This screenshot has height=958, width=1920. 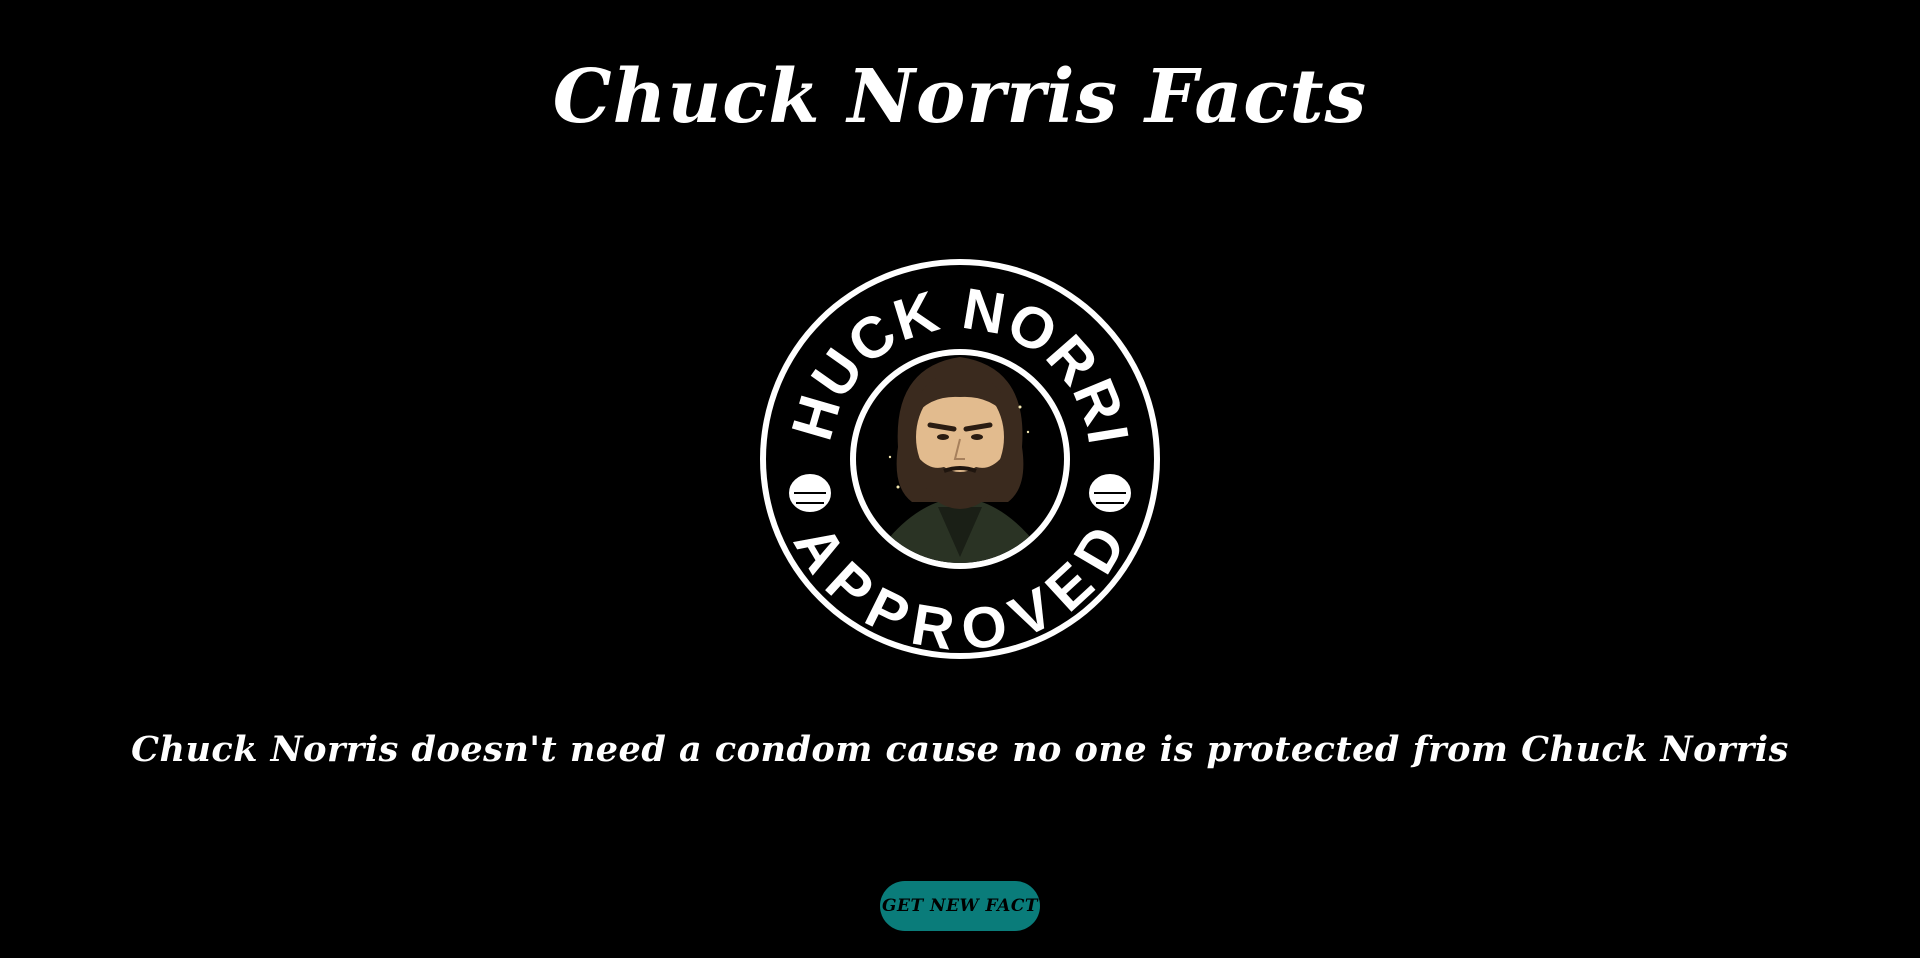 I want to click on chuck-norris-approved-badge-icon: CHUCK NORRIS APPROVED, so click(x=960, y=459).